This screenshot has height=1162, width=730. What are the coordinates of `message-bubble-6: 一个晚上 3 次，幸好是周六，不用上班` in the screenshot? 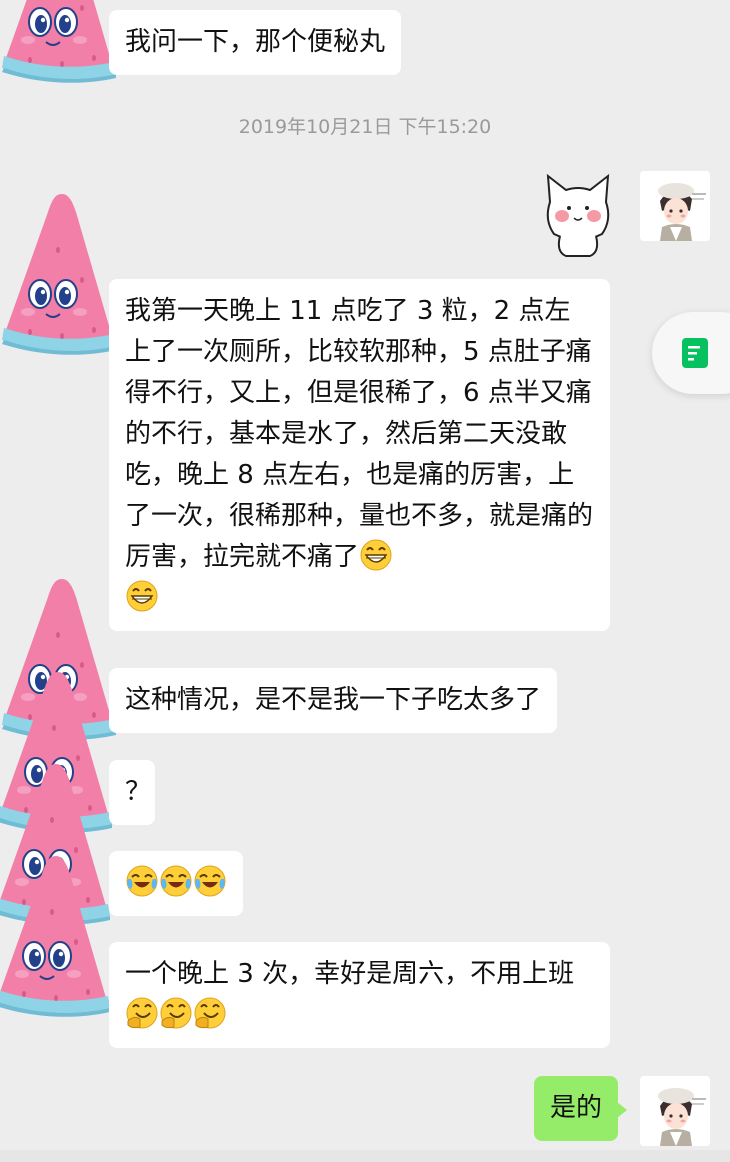 It's located at (359, 995).